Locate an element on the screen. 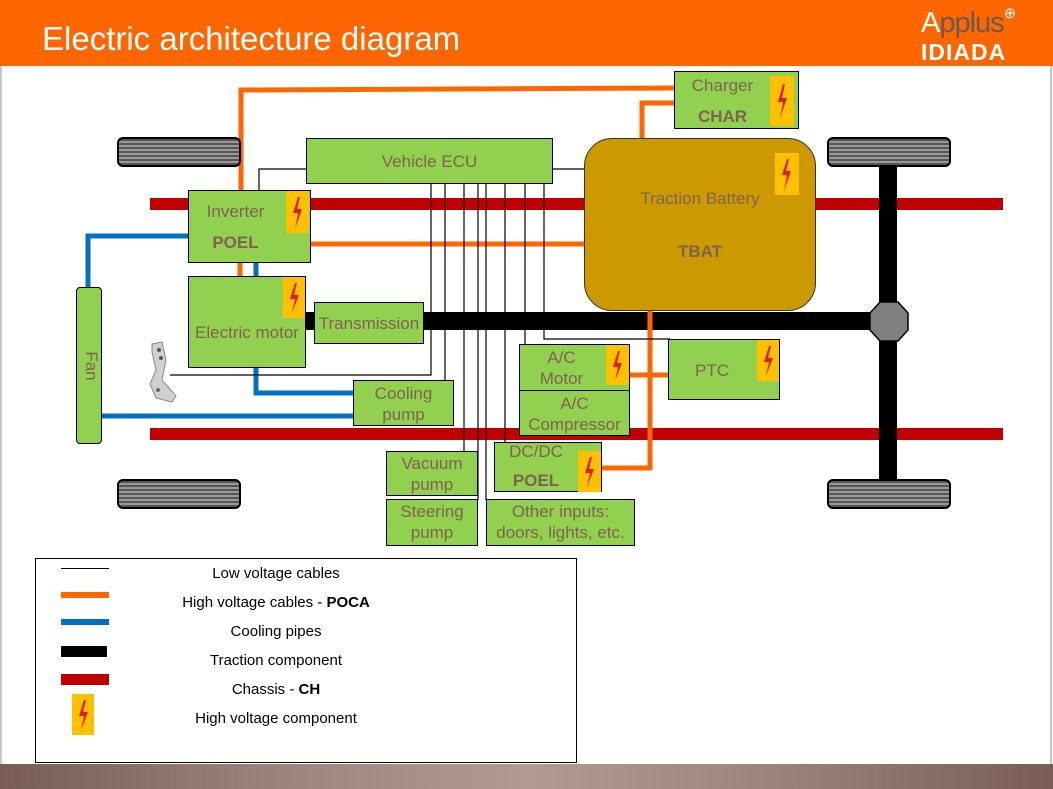 This screenshot has width=1053, height=789. legend-label: Chassis - CH is located at coordinates (276, 689).